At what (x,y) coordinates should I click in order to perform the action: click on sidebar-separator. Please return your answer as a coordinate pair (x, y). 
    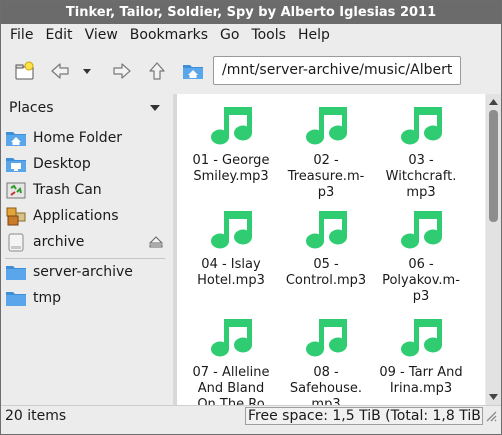
    Looking at the image, I should click on (85, 258).